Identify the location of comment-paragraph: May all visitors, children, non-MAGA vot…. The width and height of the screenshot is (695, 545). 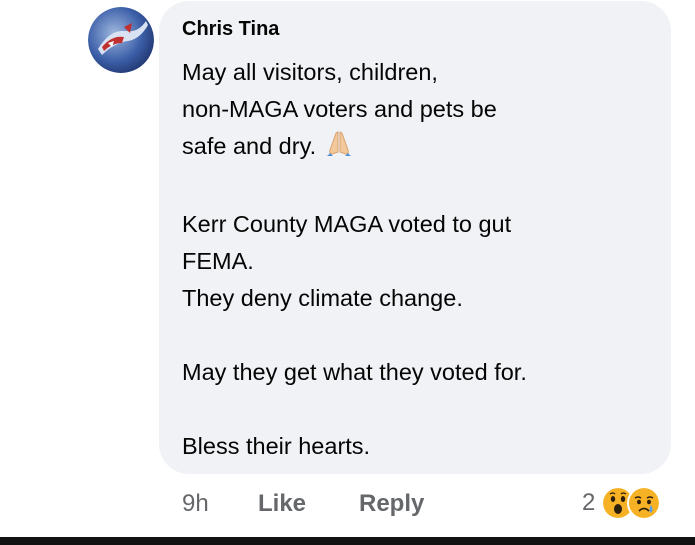
(417, 111).